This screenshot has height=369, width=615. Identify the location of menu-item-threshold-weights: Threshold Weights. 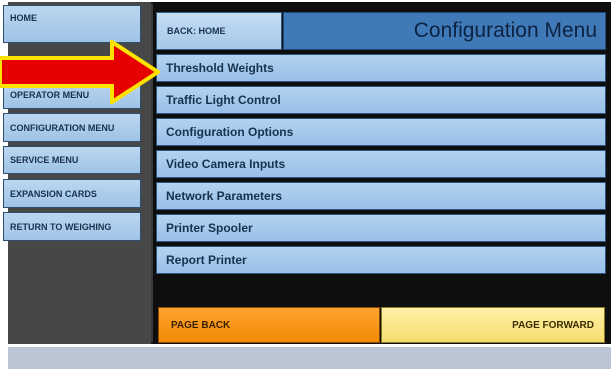
(381, 68).